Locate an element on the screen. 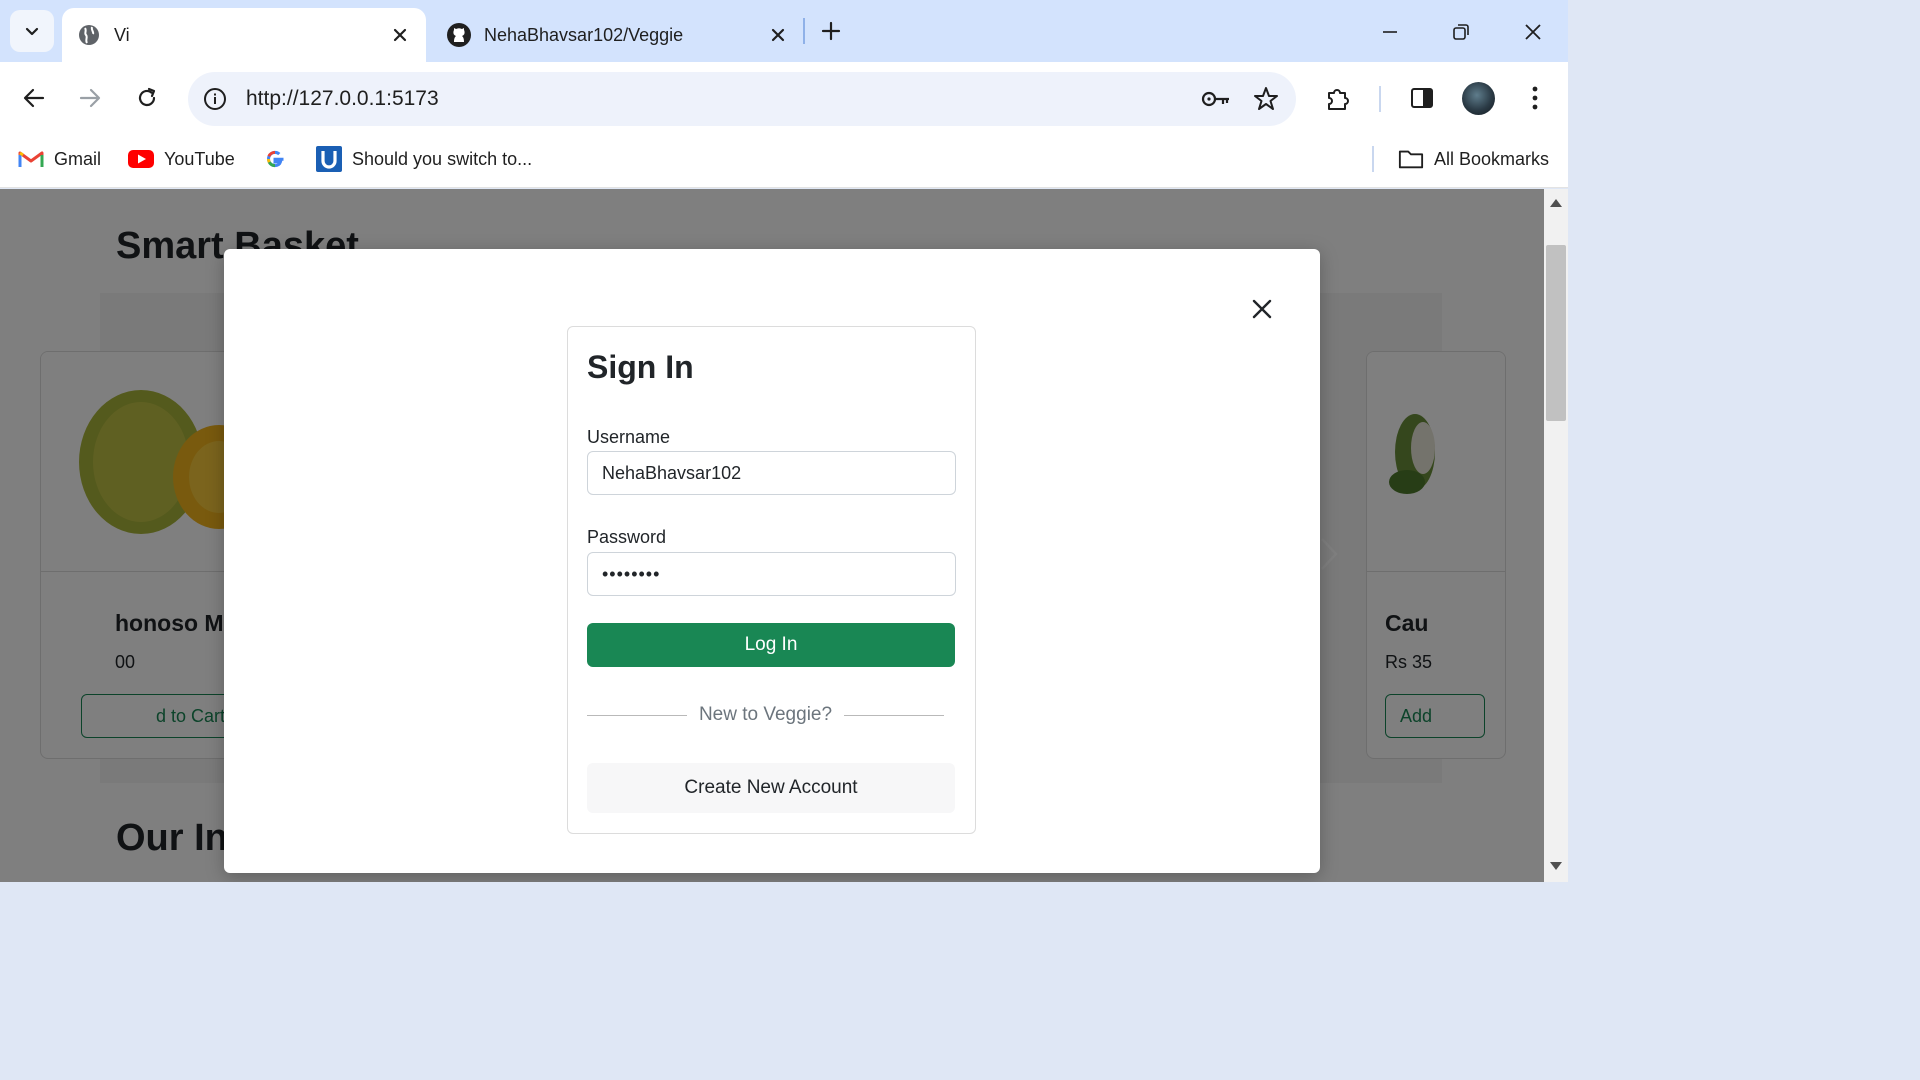 Image resolution: width=1920 pixels, height=1080 pixels. chevron-down-icon is located at coordinates (32, 31).